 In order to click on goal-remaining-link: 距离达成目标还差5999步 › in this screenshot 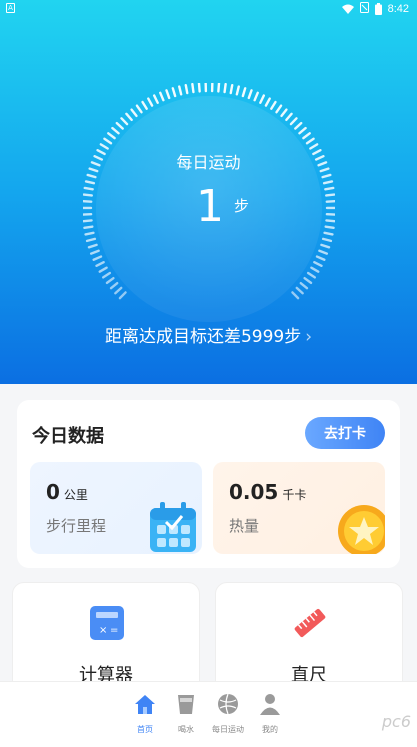, I will do `click(208, 334)`.